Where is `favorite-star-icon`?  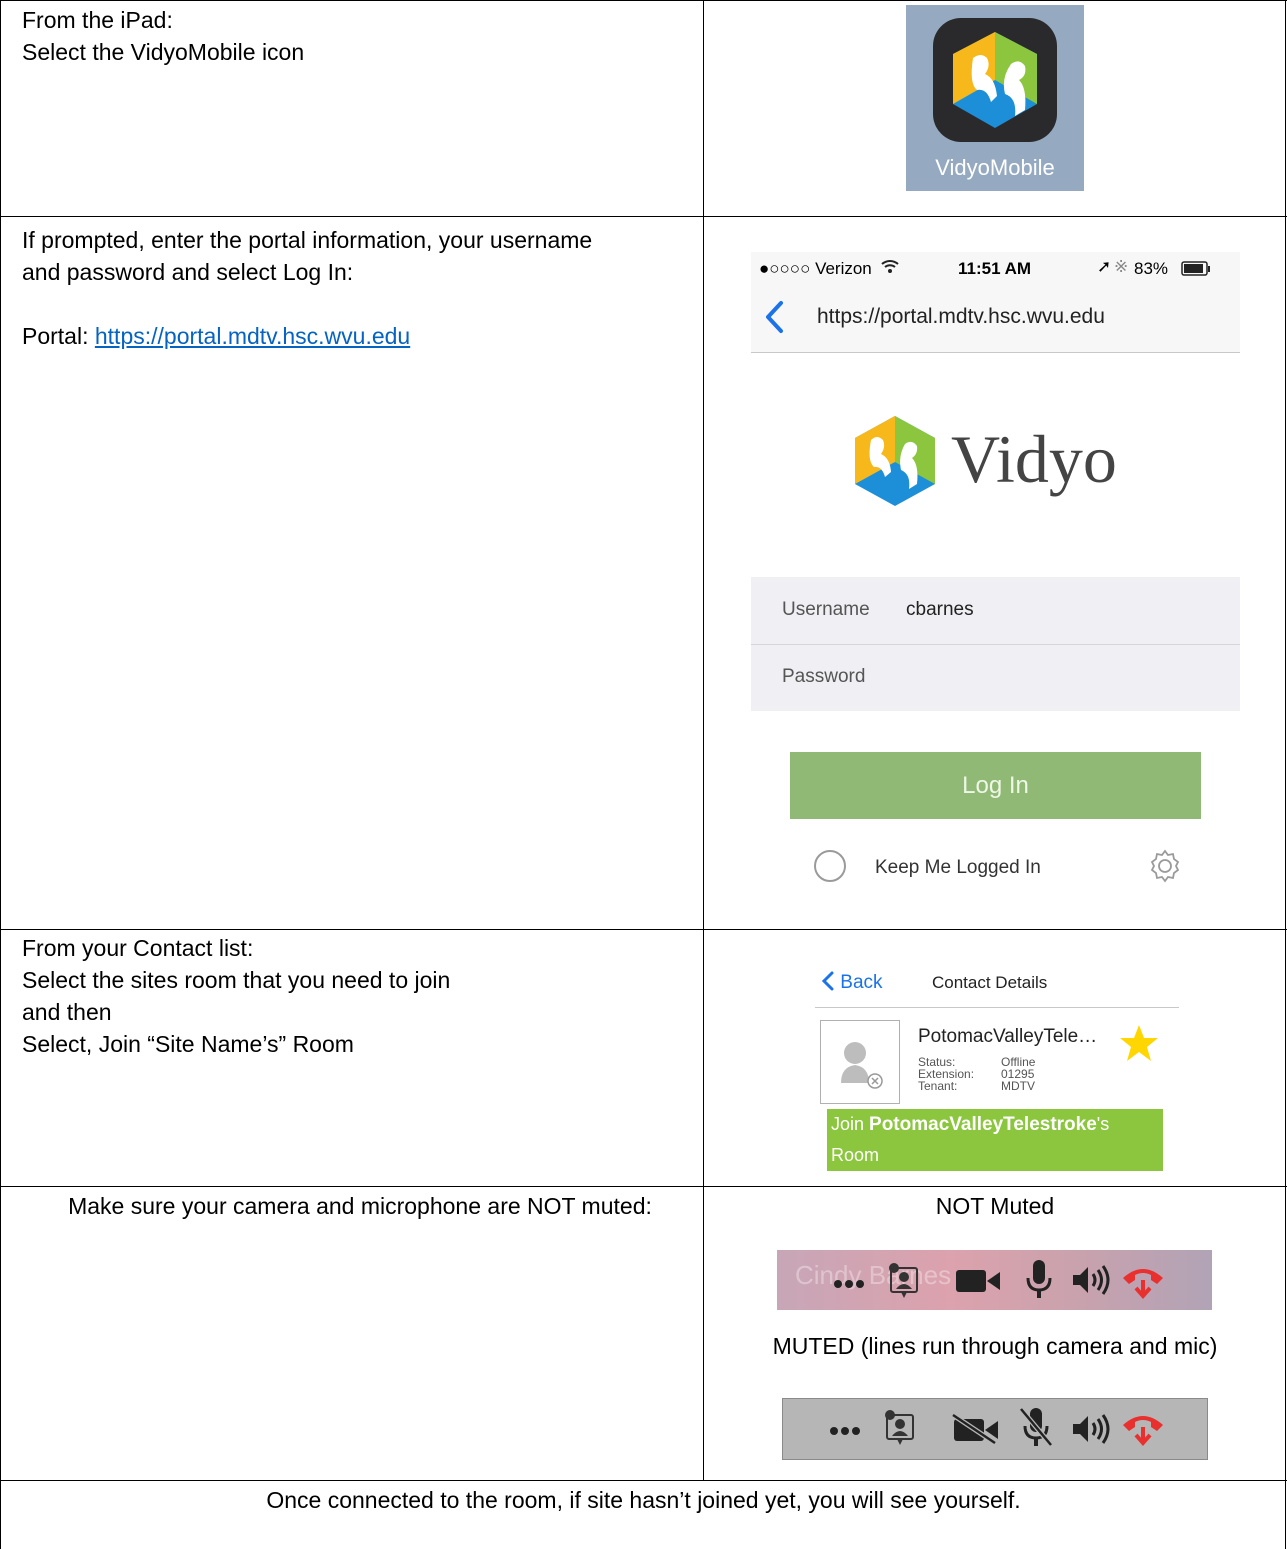
favorite-star-icon is located at coordinates (1139, 1045).